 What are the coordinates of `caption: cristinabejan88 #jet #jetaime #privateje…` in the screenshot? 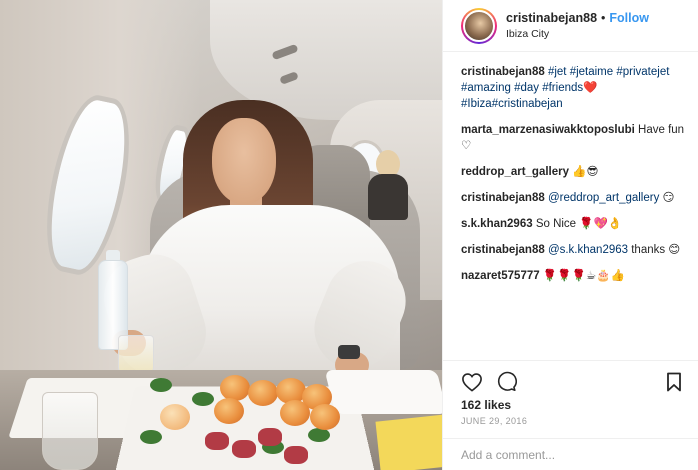 It's located at (574, 88).